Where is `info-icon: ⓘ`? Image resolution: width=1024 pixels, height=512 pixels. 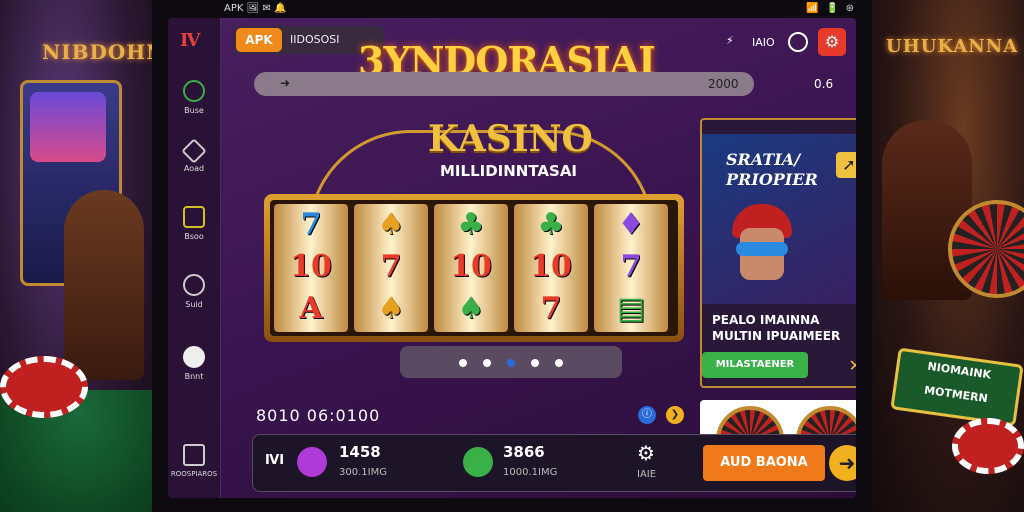
info-icon: ⓘ is located at coordinates (647, 415).